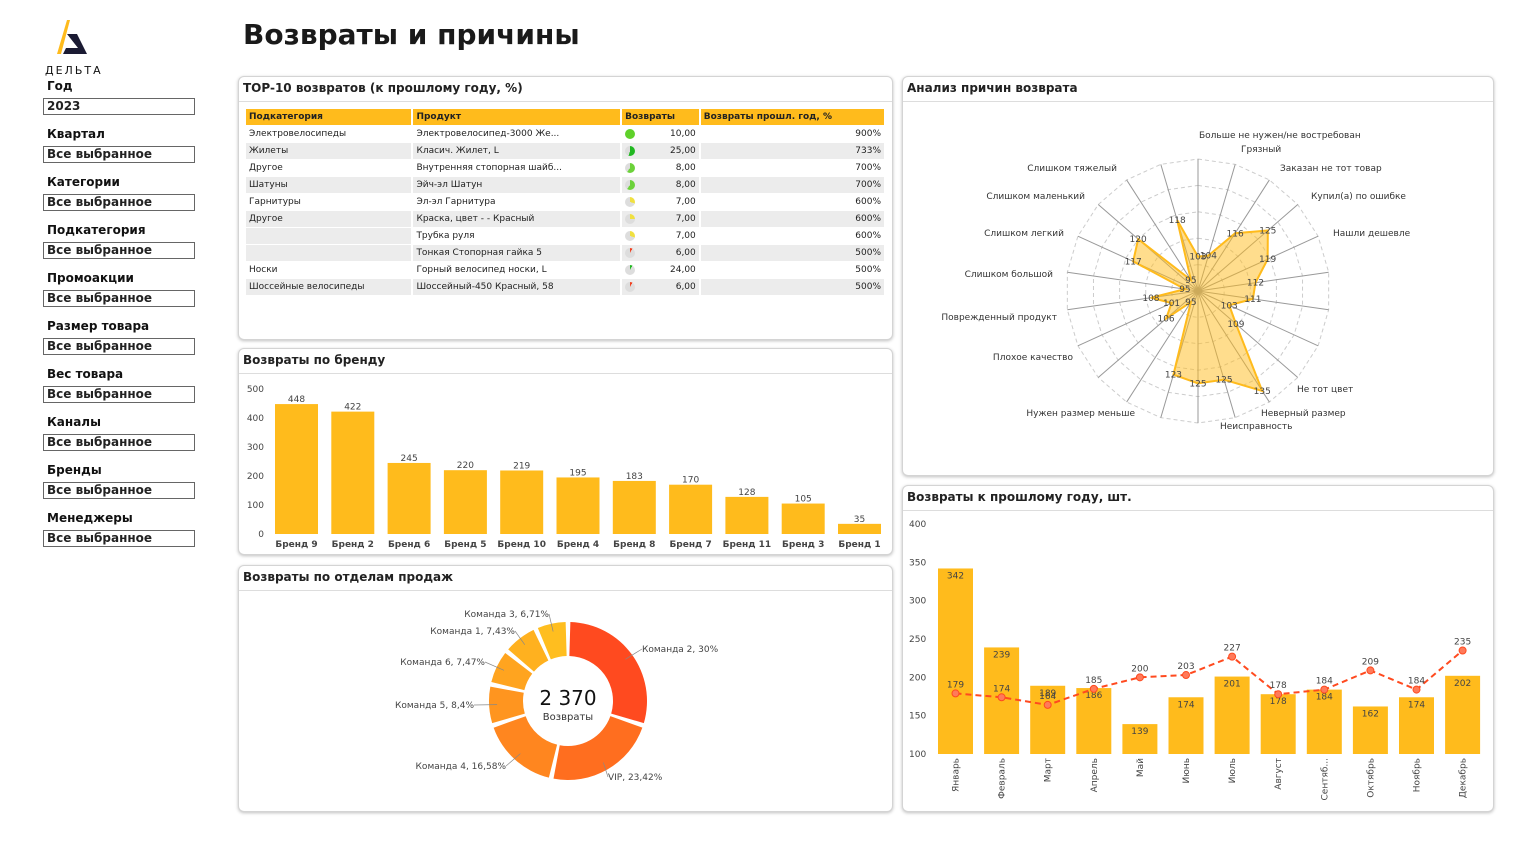 The image size is (1529, 853). Describe the element at coordinates (442, 663) in the screenshot. I see `slice-label: Команда 6, 7,47%` at that location.